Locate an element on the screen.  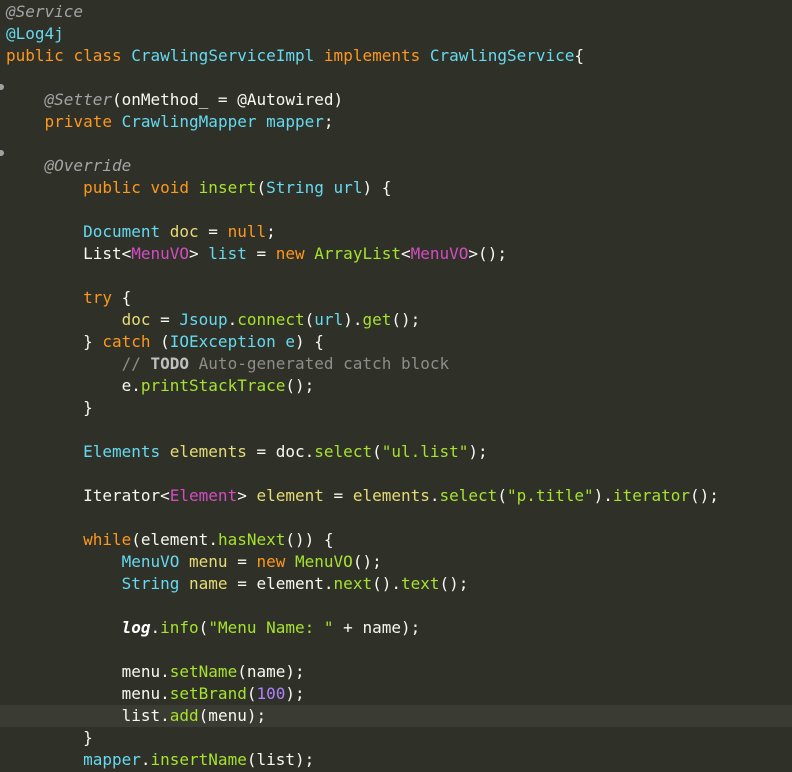
code-line: private CrawlingMapper mapper; is located at coordinates (396, 122).